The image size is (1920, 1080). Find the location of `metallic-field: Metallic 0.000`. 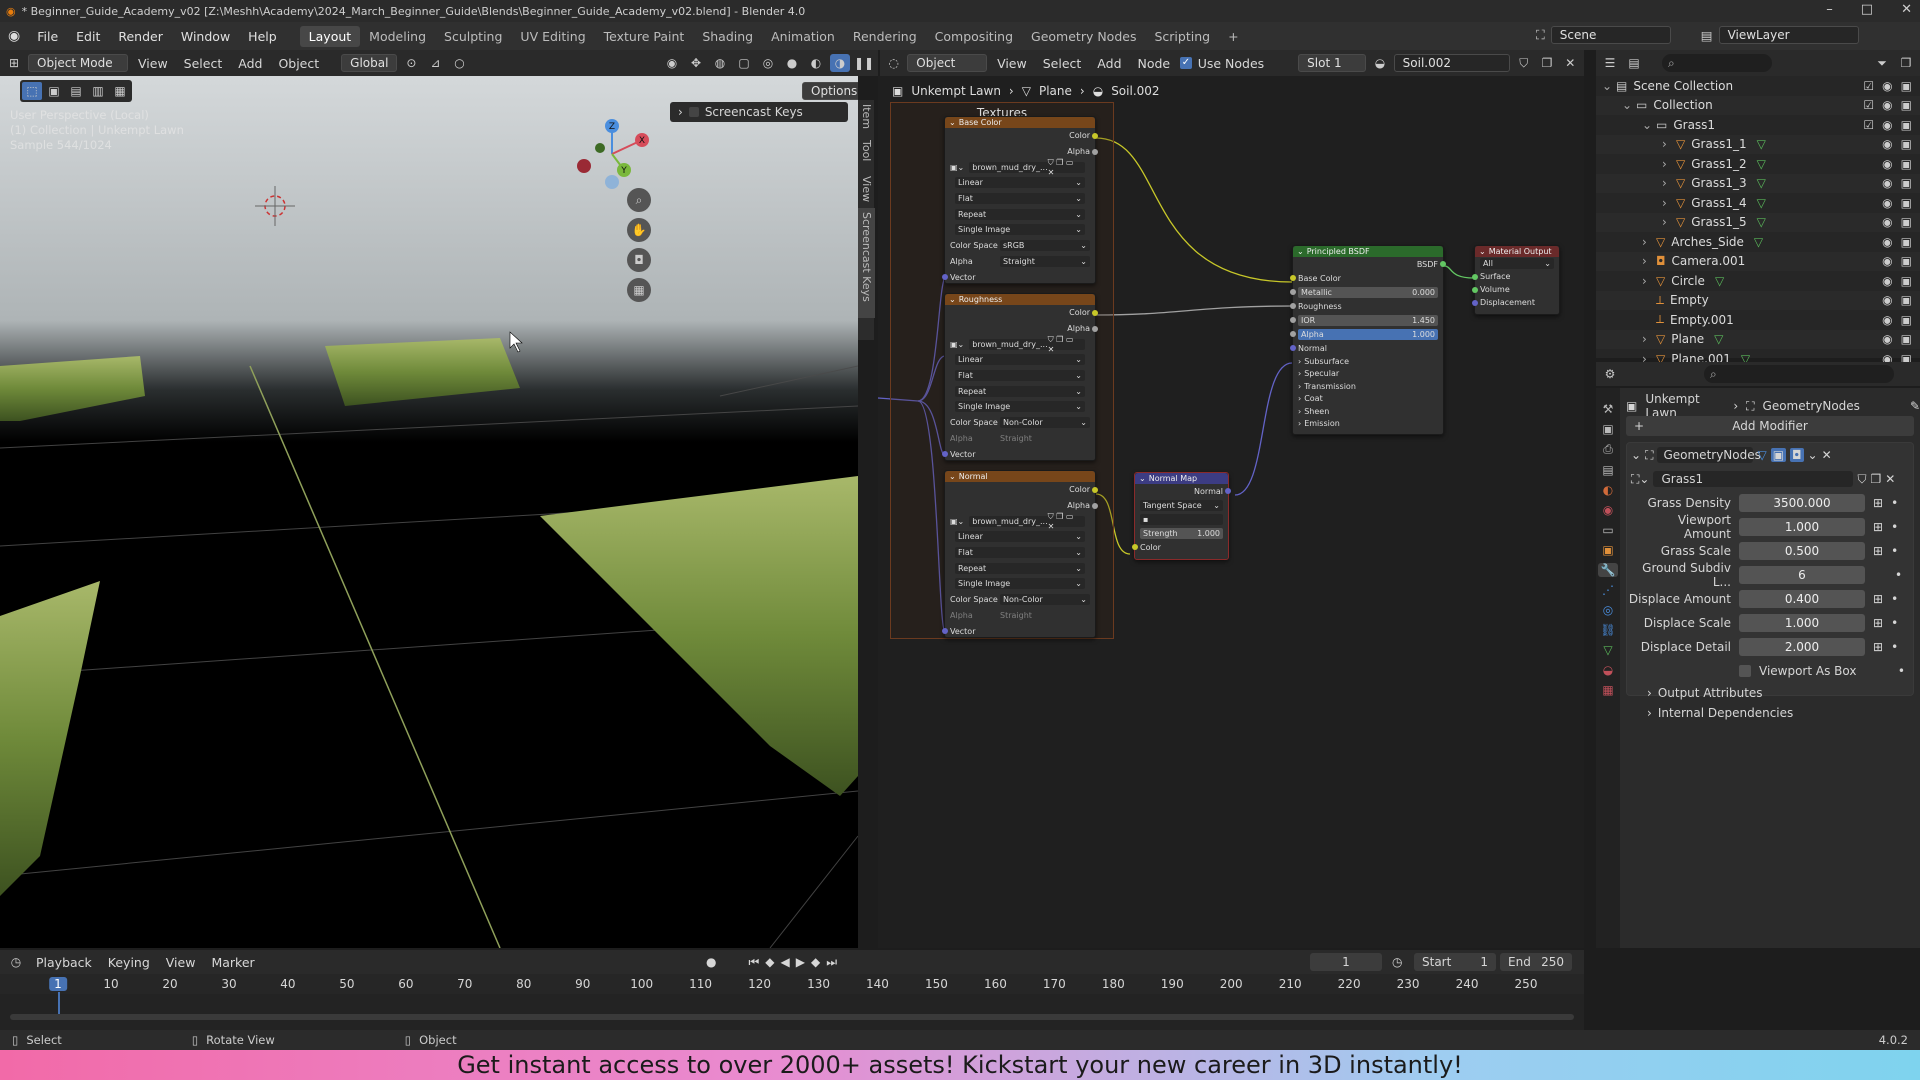

metallic-field: Metallic 0.000 is located at coordinates (1368, 292).